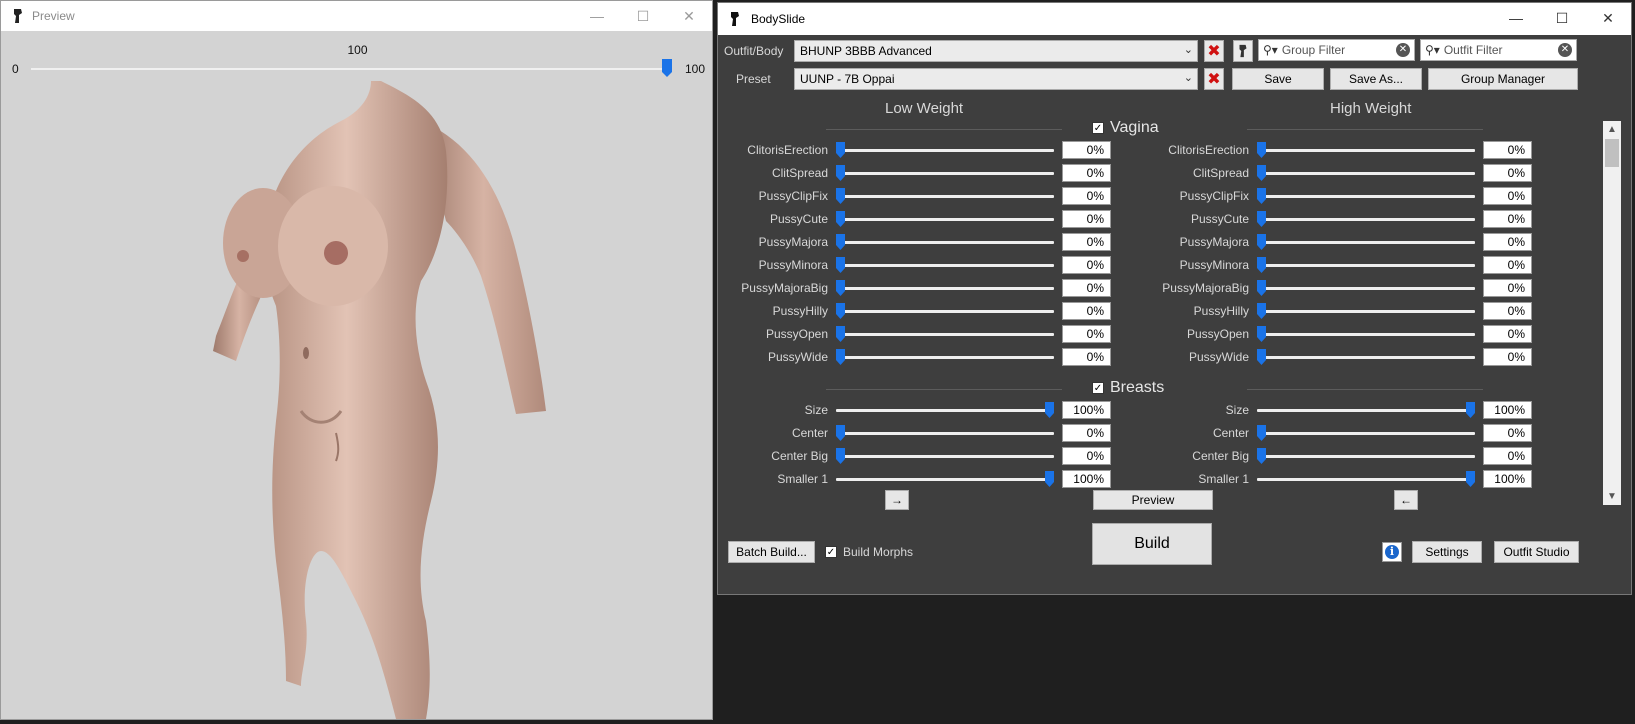 The width and height of the screenshot is (1635, 724). Describe the element at coordinates (351, 69) in the screenshot. I see `zoom-slider-track` at that location.